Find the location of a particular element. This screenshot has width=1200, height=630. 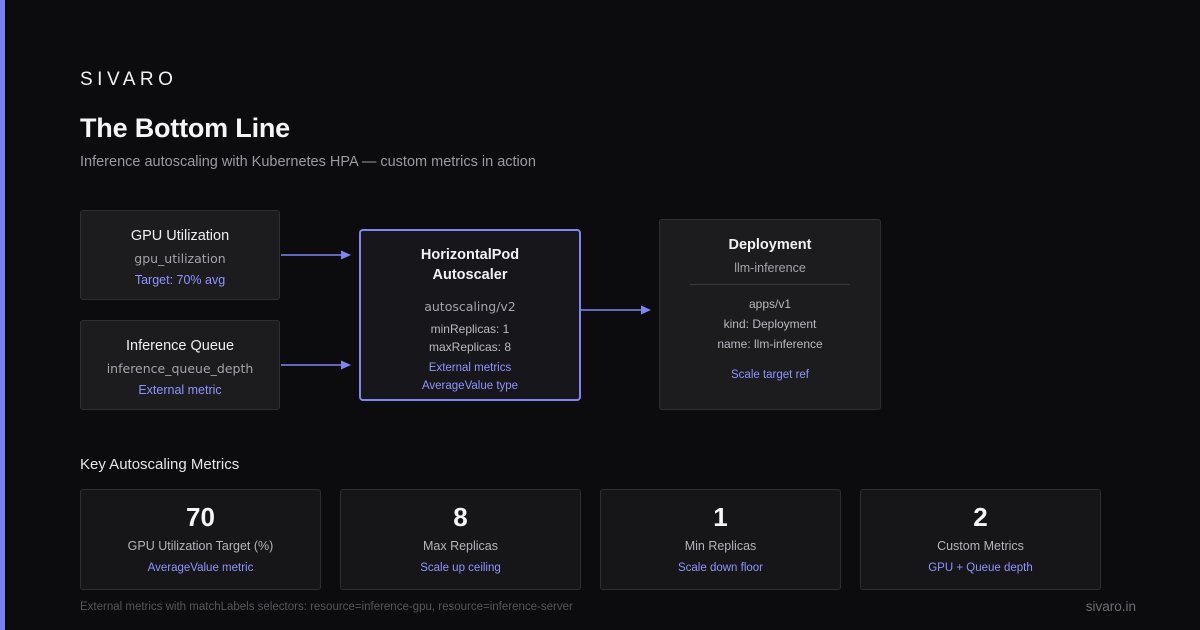

metric-note: AverageValue metric is located at coordinates (200, 568).